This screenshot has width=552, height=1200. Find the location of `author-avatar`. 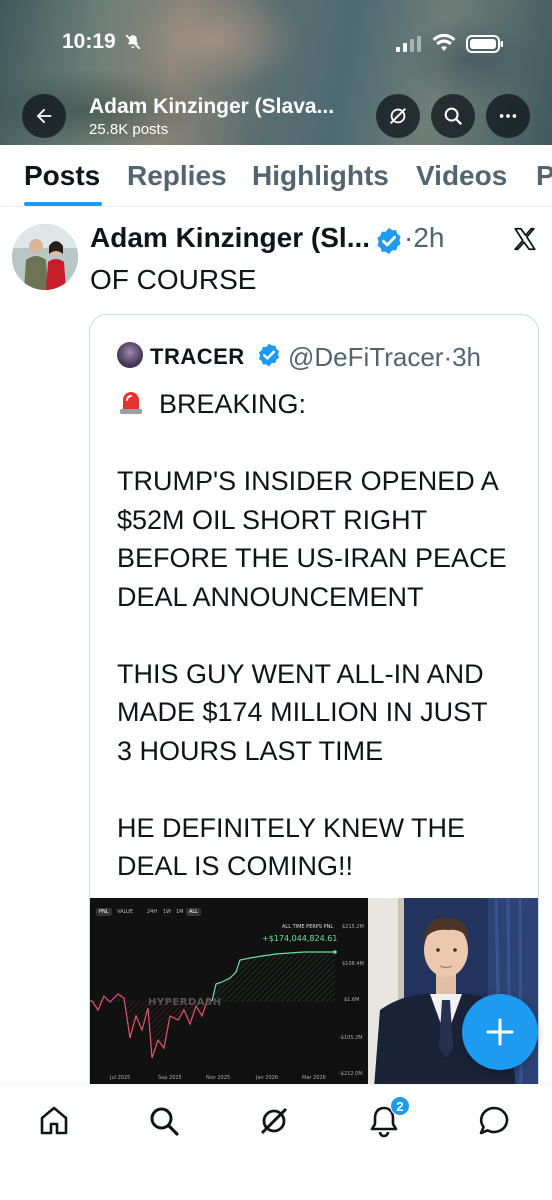

author-avatar is located at coordinates (45, 257).